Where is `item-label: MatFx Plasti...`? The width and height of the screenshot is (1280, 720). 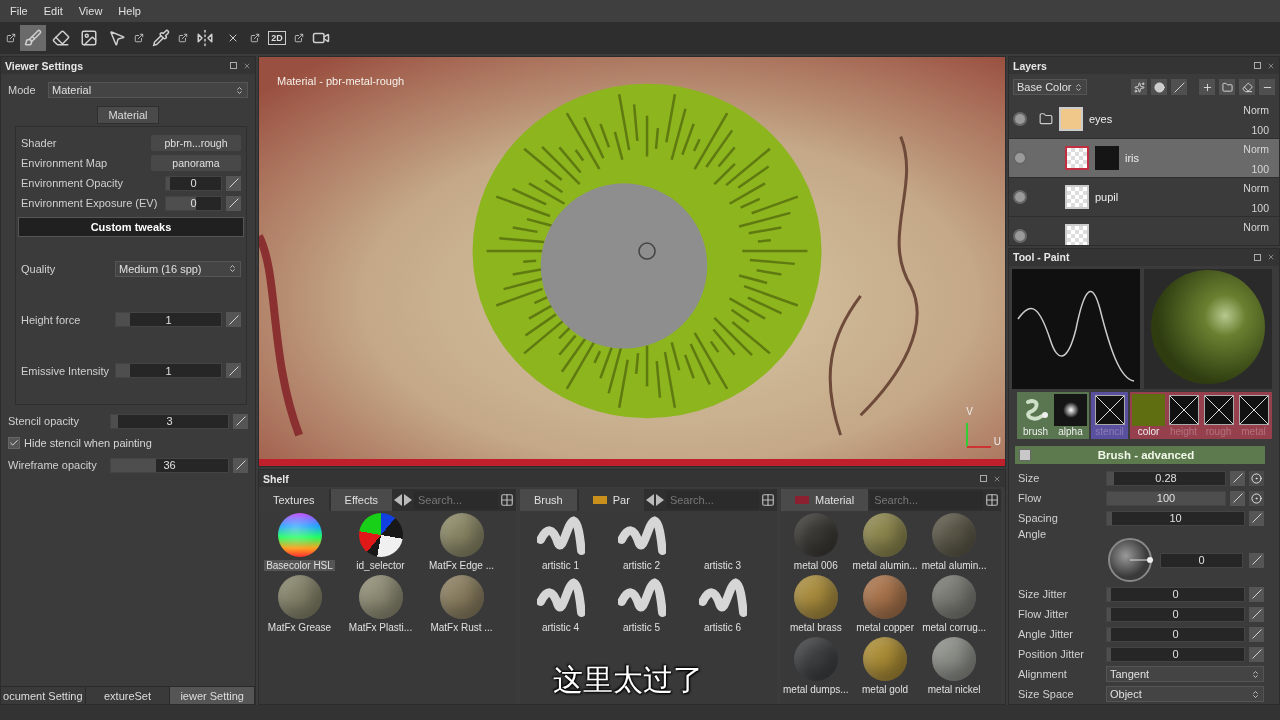 item-label: MatFx Plasti... is located at coordinates (380, 627).